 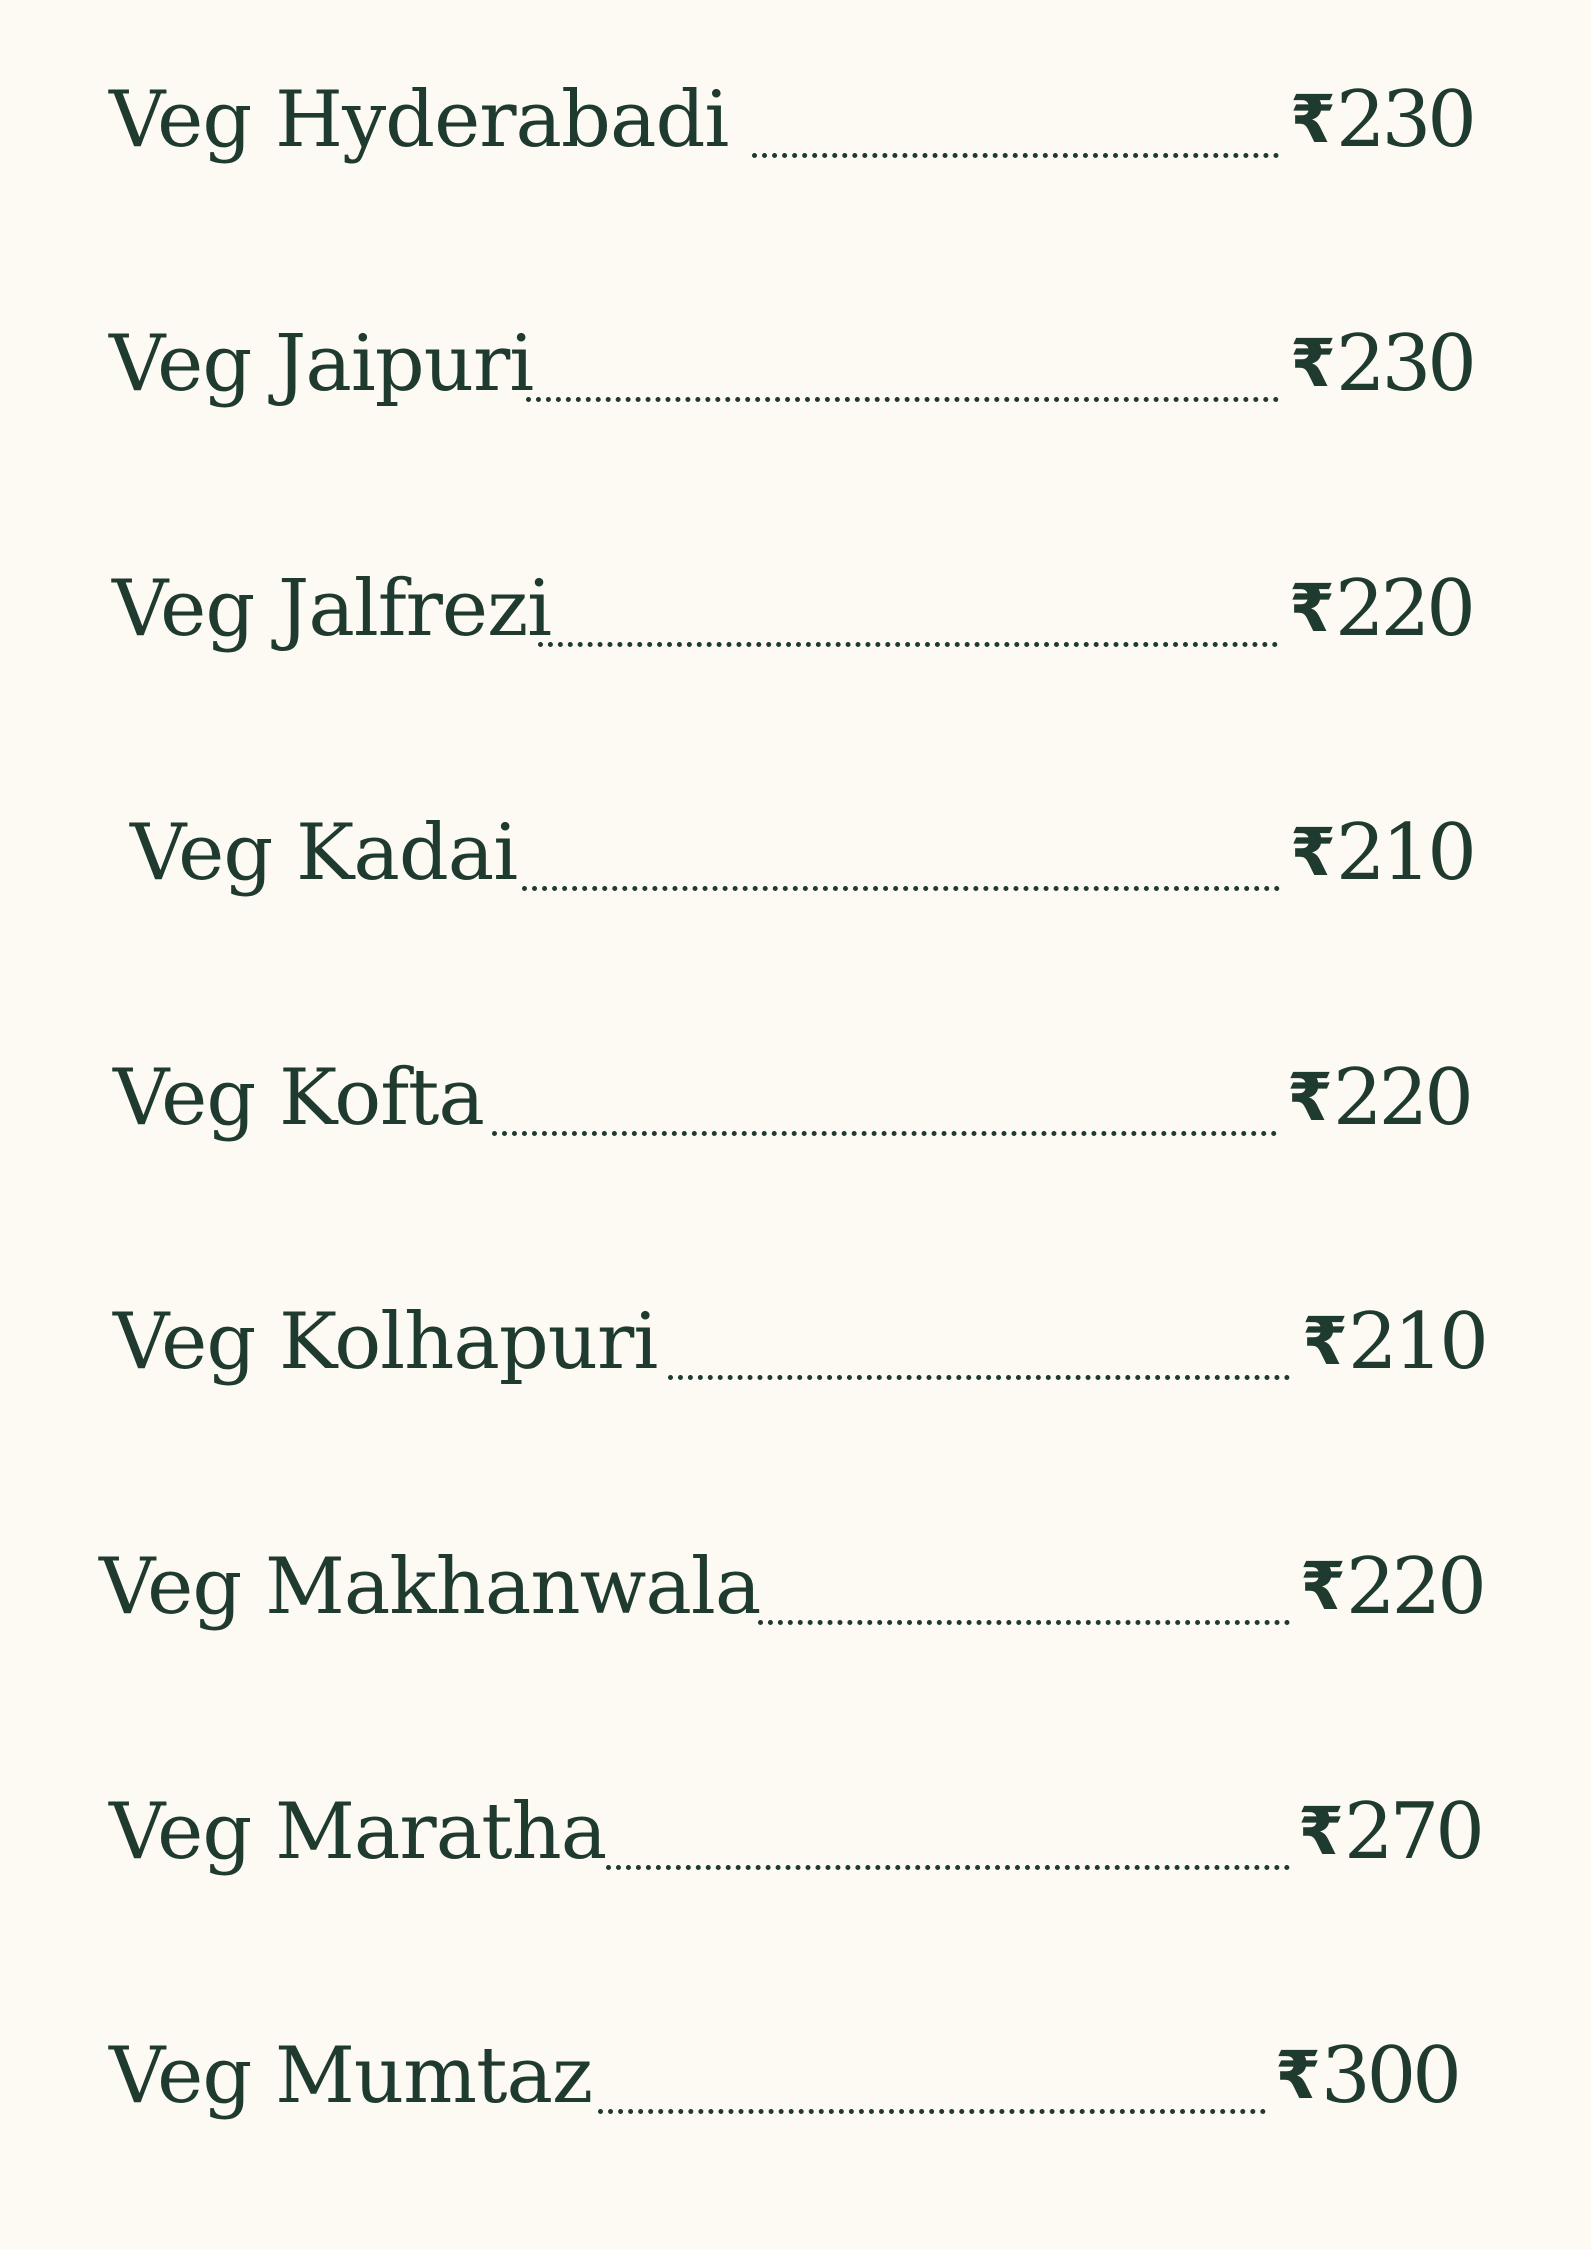 What do you see at coordinates (1391, 2076) in the screenshot?
I see `price-value: 300` at bounding box center [1391, 2076].